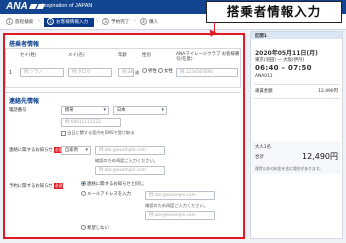 The image size is (346, 243). What do you see at coordinates (149, 72) in the screenshot?
I see `gender-male-radio: 男性` at bounding box center [149, 72].